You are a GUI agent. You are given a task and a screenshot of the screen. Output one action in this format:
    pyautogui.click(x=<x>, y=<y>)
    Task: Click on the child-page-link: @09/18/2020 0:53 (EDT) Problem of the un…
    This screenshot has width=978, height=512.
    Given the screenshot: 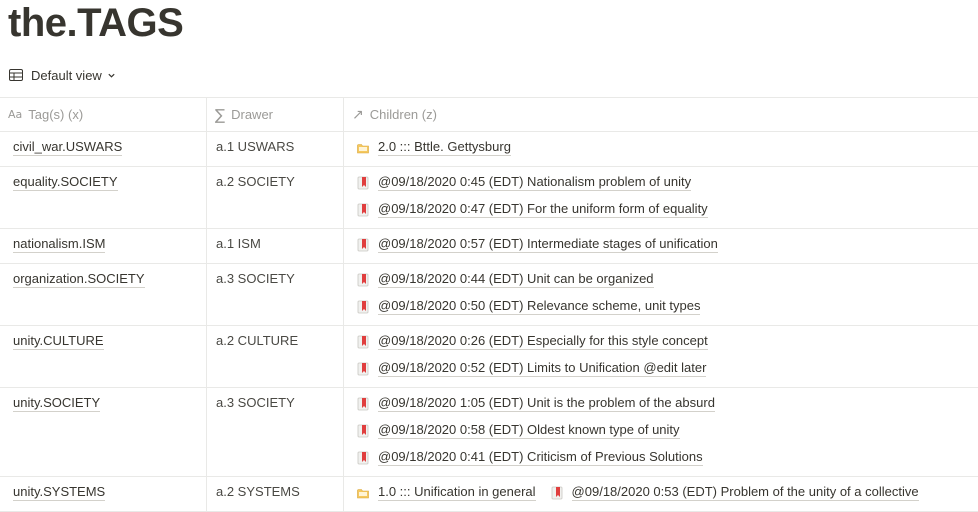 What is the action you would take?
    pyautogui.click(x=734, y=492)
    